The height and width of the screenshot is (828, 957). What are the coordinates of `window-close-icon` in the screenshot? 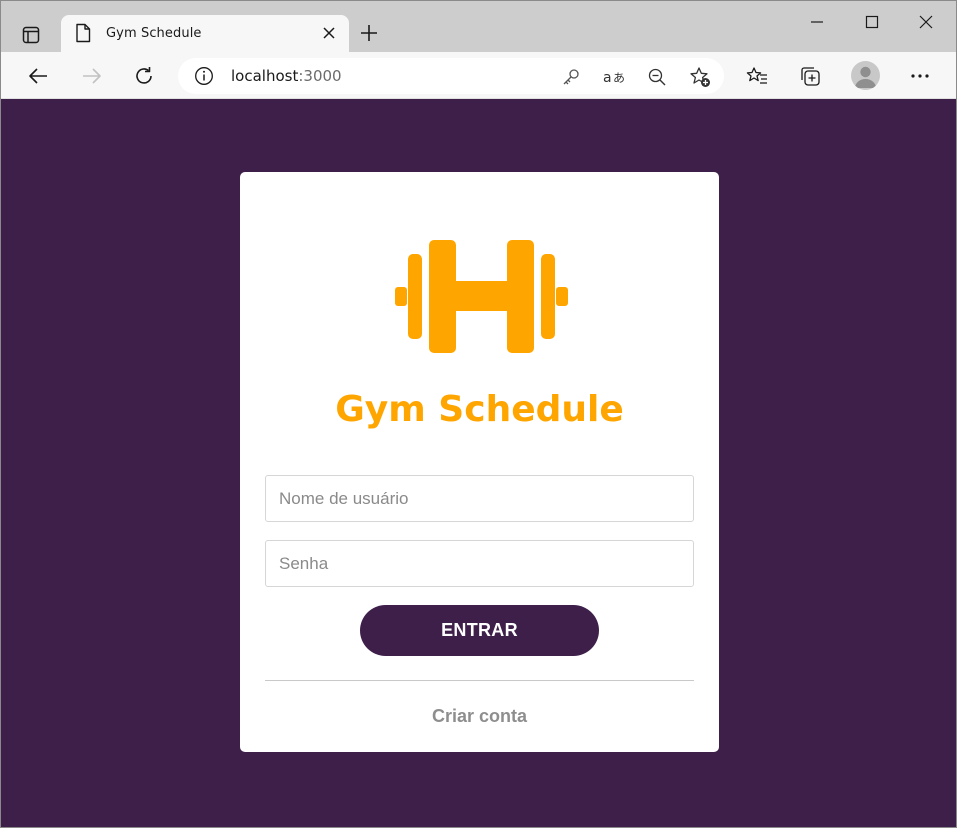 It's located at (926, 22).